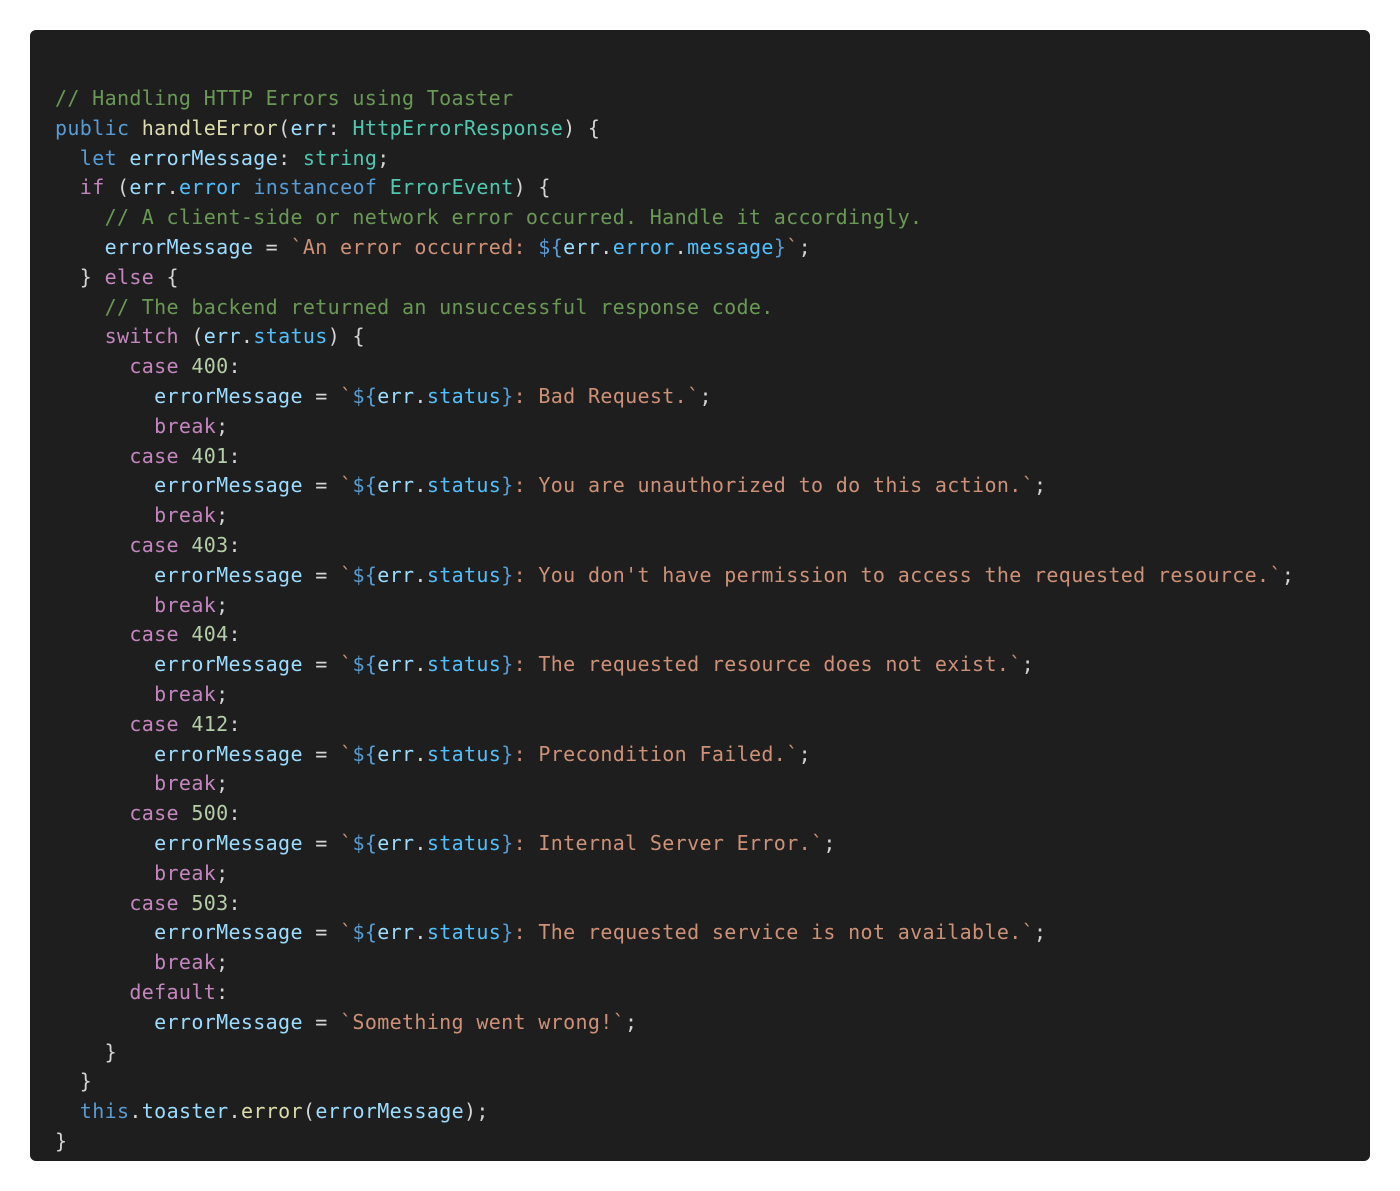 This screenshot has height=1191, width=1400. What do you see at coordinates (712, 457) in the screenshot?
I see `code-line: case 401:` at bounding box center [712, 457].